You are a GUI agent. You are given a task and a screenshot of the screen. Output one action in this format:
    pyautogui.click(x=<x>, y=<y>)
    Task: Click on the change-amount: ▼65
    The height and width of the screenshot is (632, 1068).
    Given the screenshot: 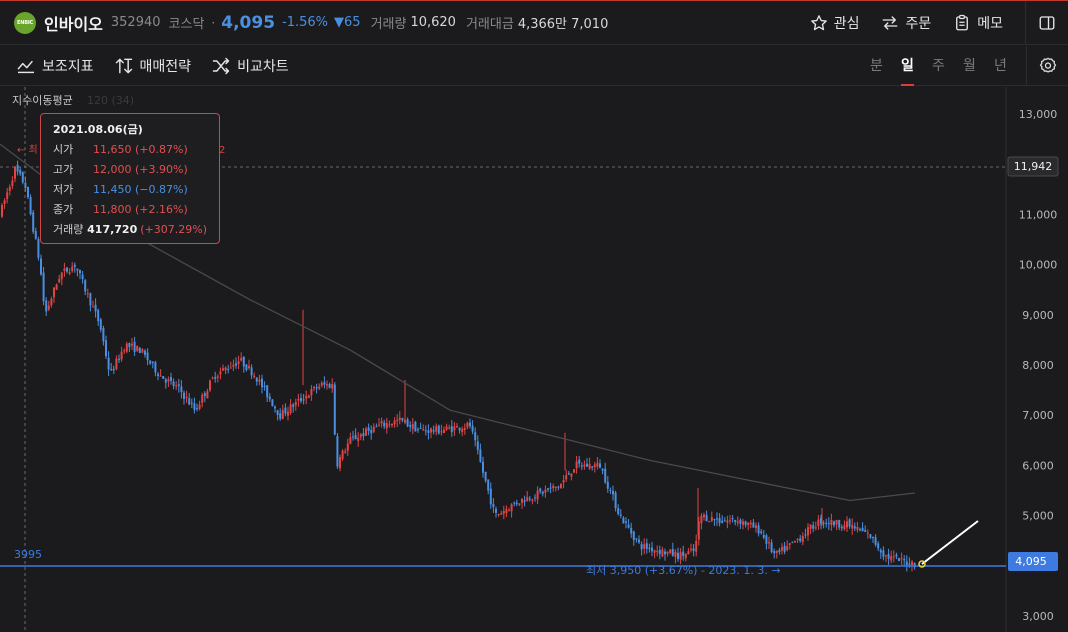 What is the action you would take?
    pyautogui.click(x=347, y=22)
    